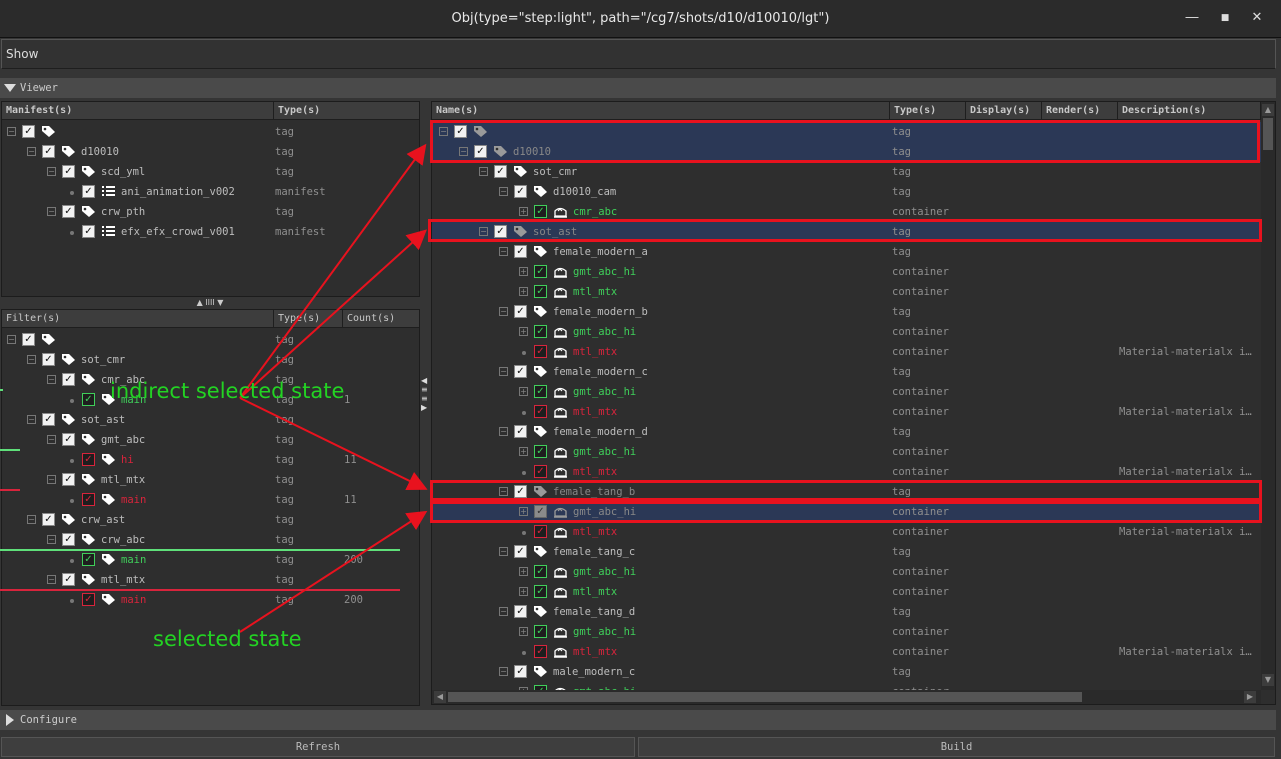  What do you see at coordinates (333, 314) in the screenshot?
I see `arrow-to-sot-ast` at bounding box center [333, 314].